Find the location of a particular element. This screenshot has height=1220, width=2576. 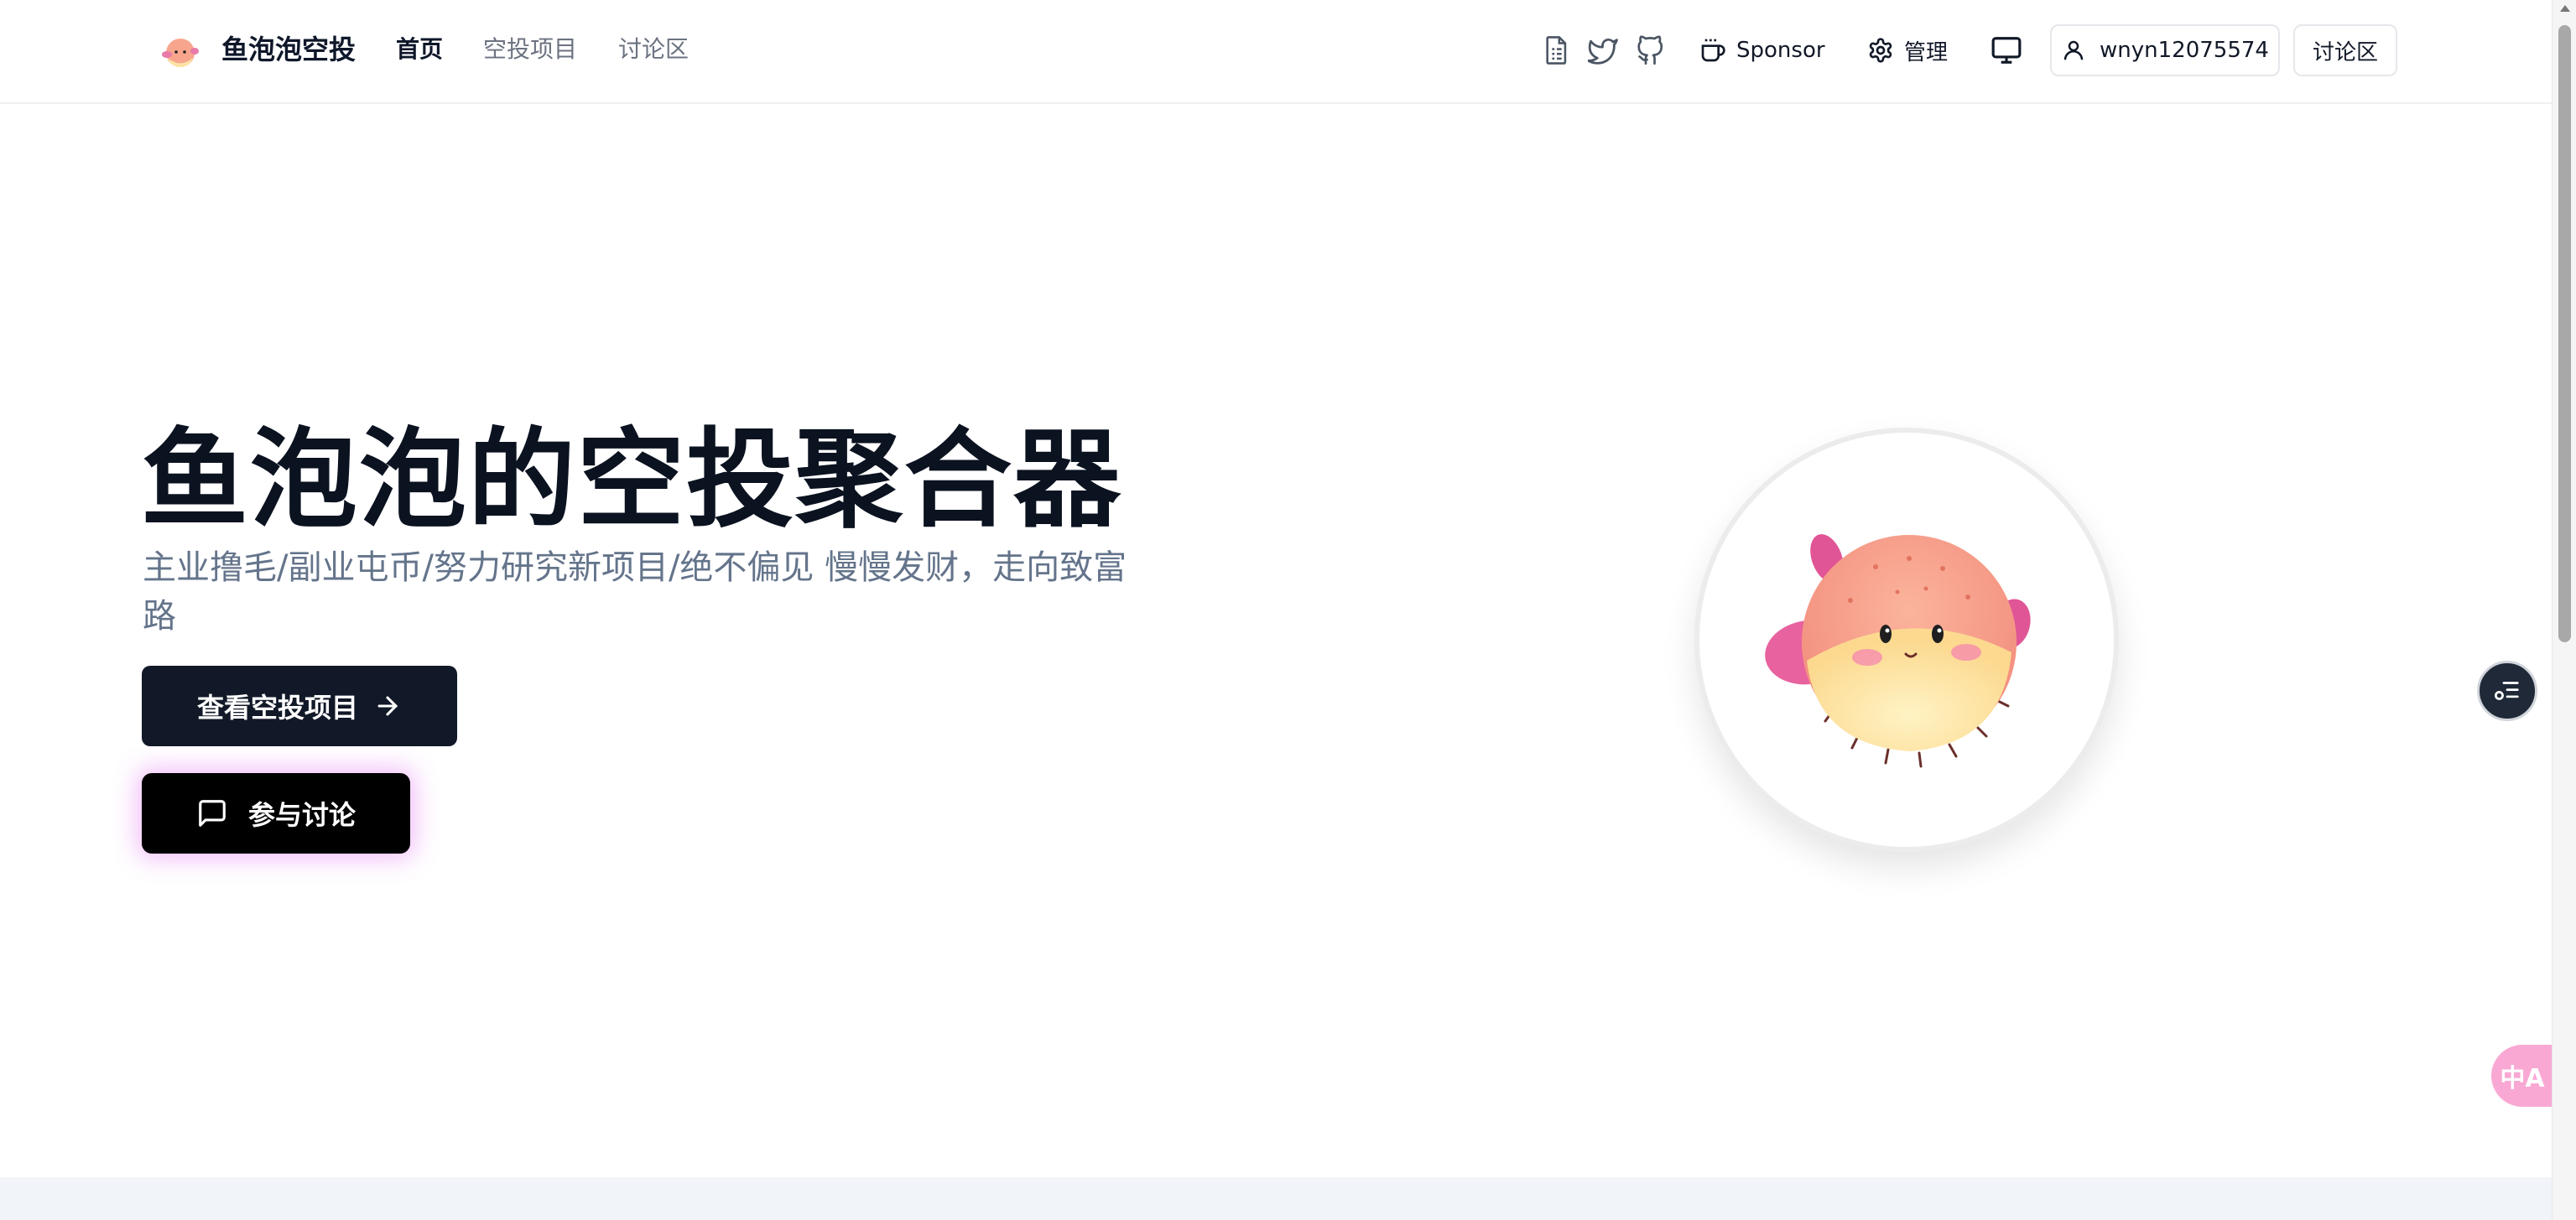

translate-icon: 中A is located at coordinates (2522, 1078).